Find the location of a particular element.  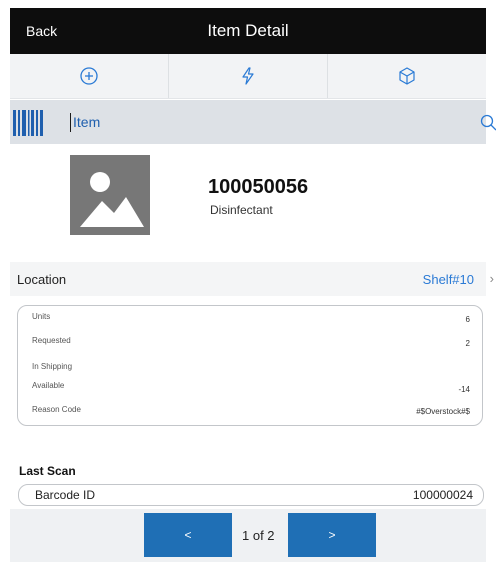

available-value: -14 is located at coordinates (464, 389).